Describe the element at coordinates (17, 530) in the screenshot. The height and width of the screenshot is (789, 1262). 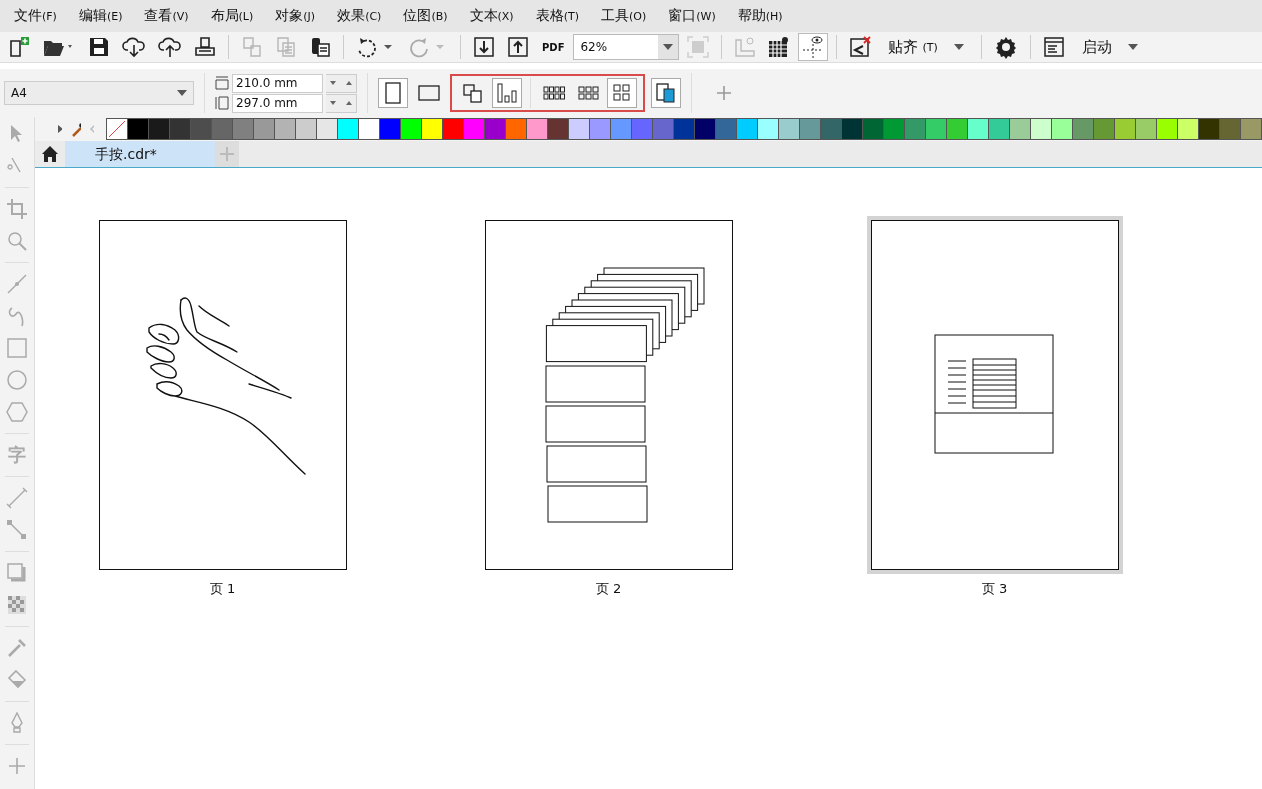
I see `connector-icon` at that location.